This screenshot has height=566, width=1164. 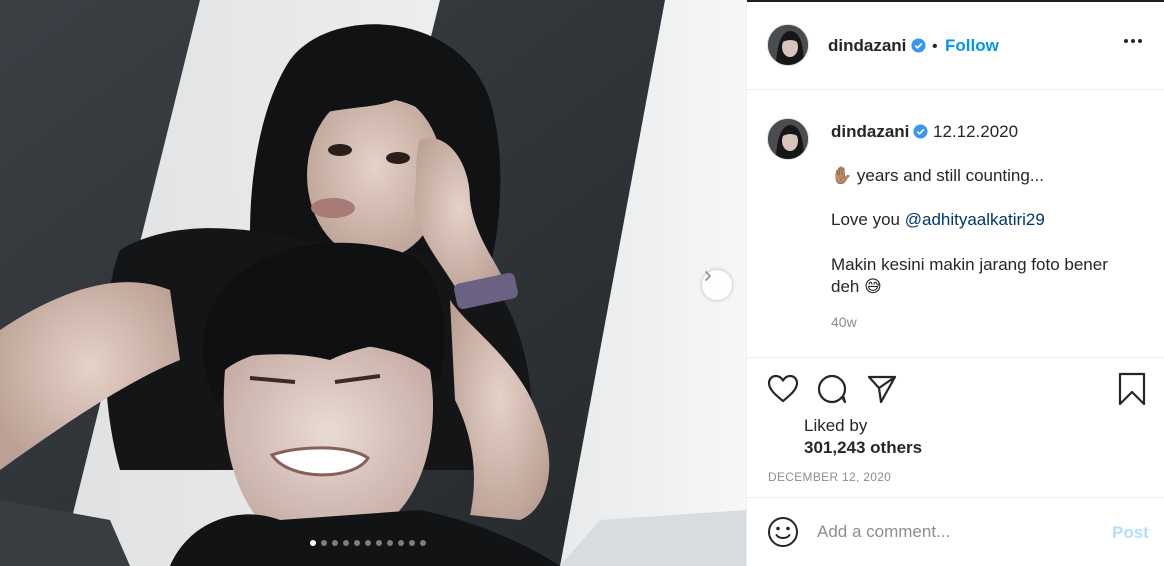 I want to click on chevron-right-icon, so click(x=708, y=276).